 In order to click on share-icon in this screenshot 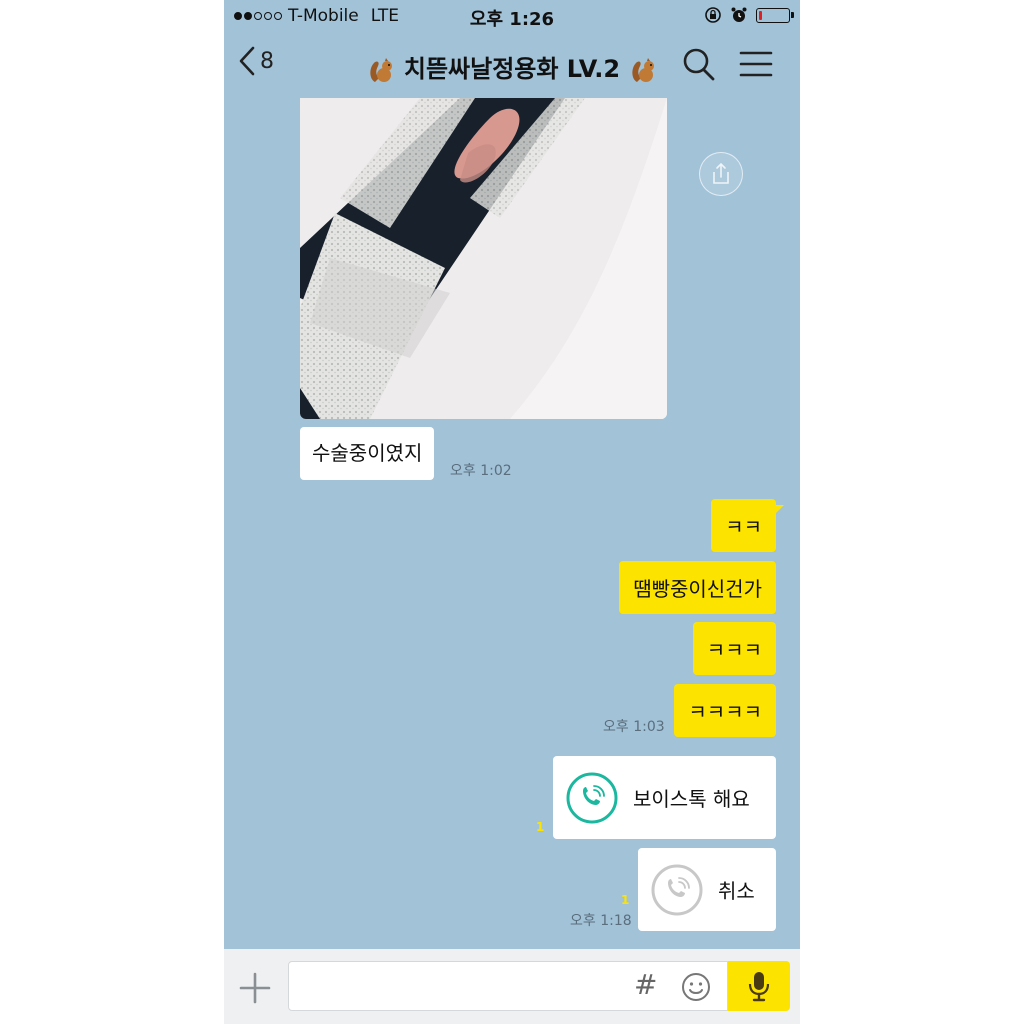, I will do `click(721, 173)`.